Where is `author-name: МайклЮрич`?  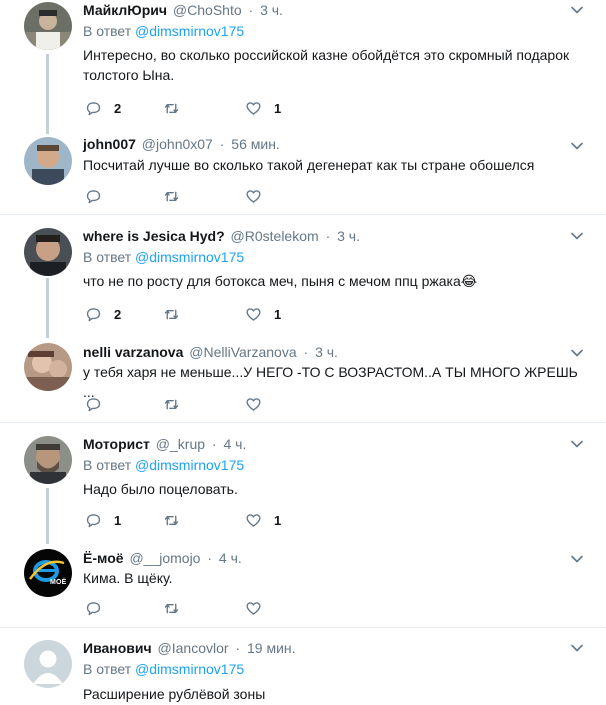 author-name: МайклЮрич is located at coordinates (125, 10).